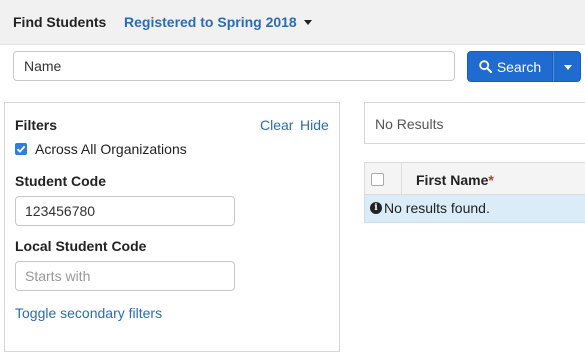  I want to click on required-marker: *, so click(491, 180).